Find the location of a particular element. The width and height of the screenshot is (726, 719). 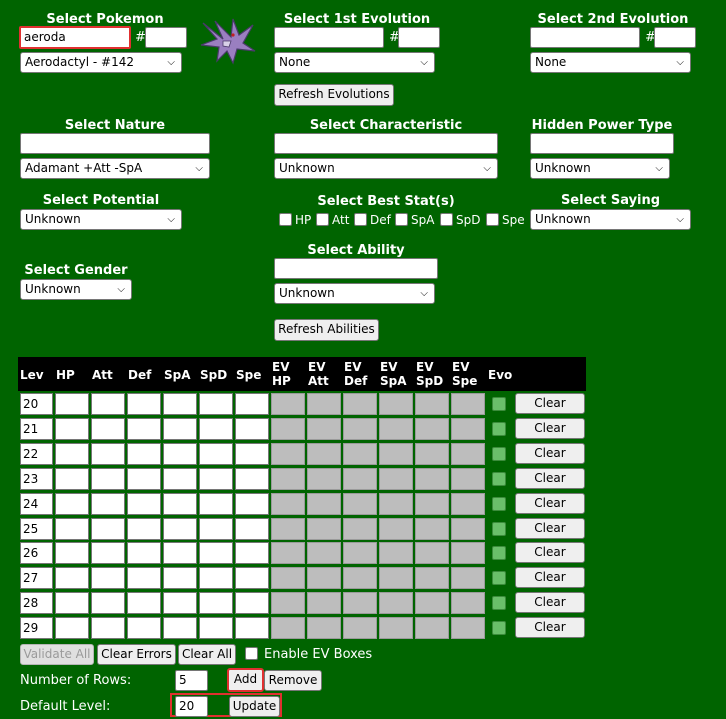

level-input: 28 is located at coordinates (36, 603).